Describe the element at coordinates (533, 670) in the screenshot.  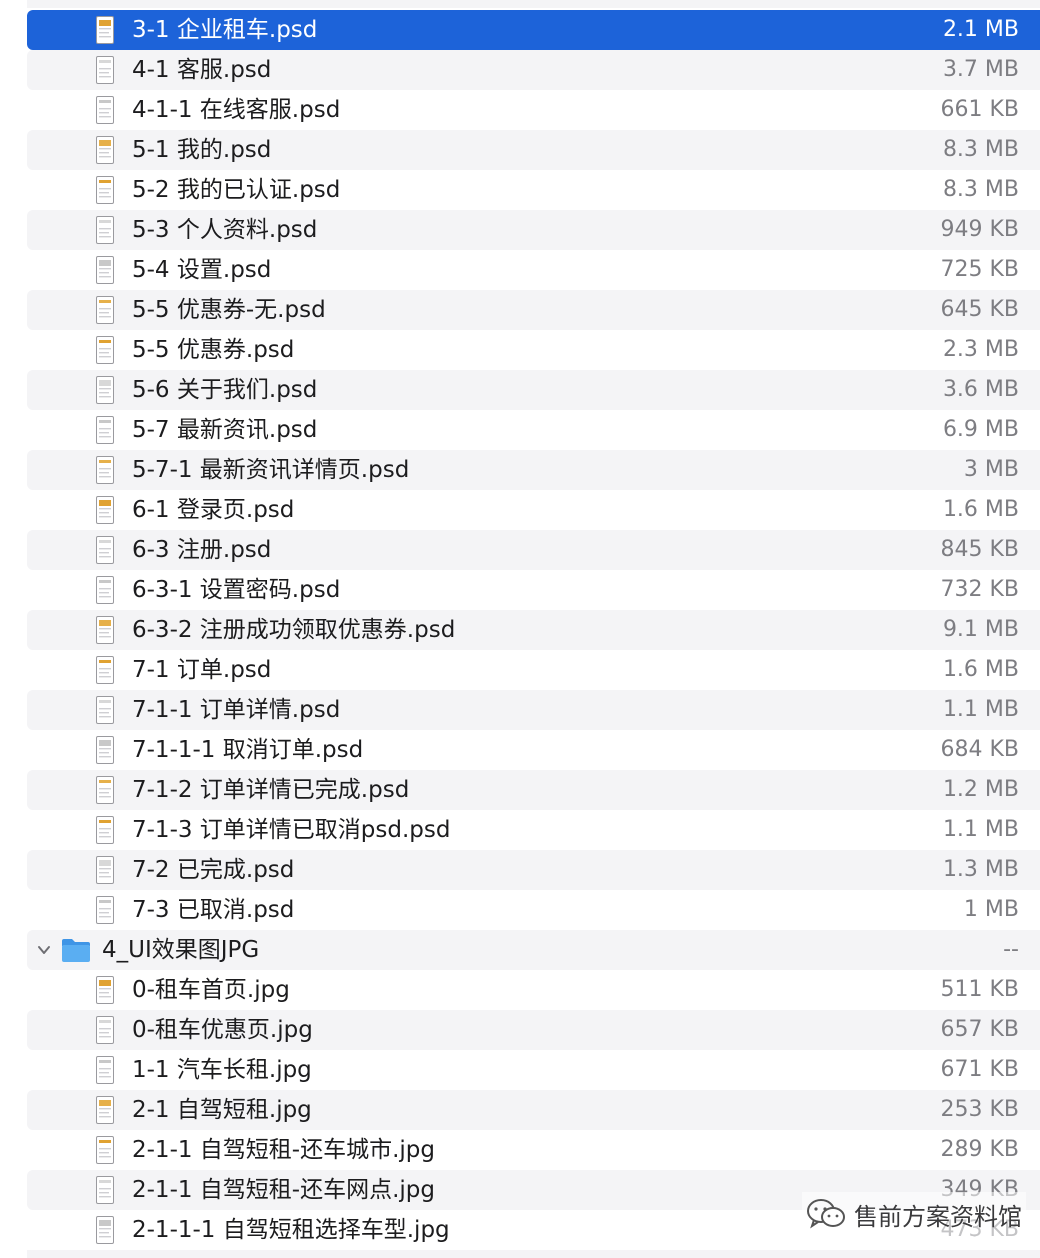
I see `file-row: 7-1 订单.psd 1.6 MB` at that location.